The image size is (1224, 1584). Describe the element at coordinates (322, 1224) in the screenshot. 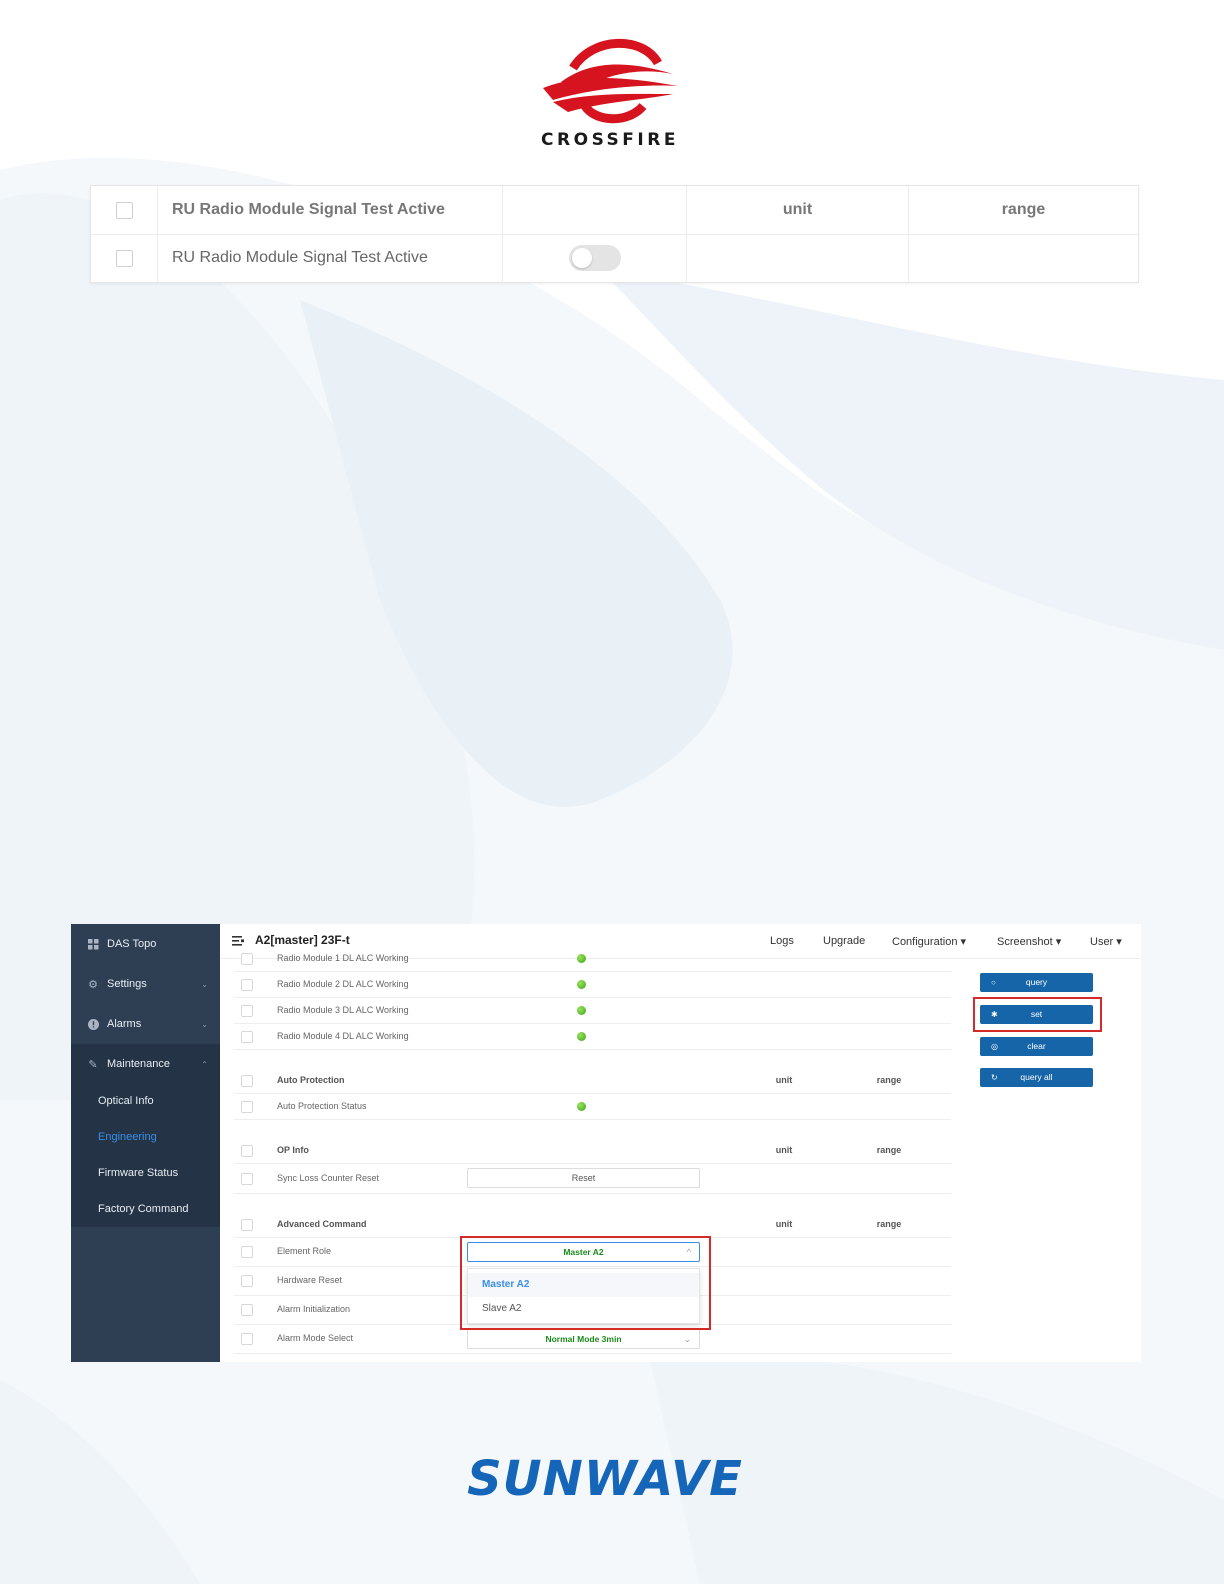

I see `section-title: Advanced Command` at that location.